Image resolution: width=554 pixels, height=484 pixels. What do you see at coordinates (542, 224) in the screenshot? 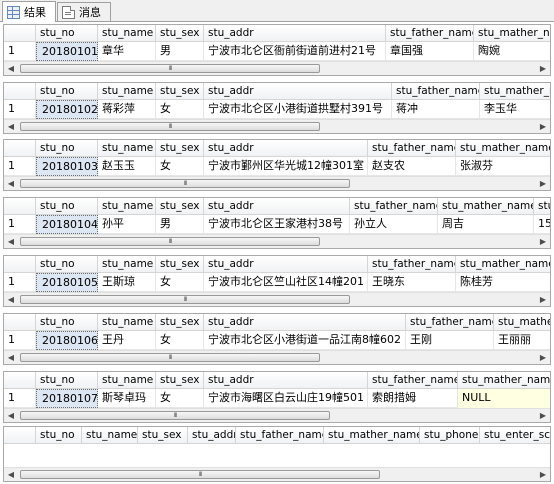
I see `cell-extra: 15` at bounding box center [542, 224].